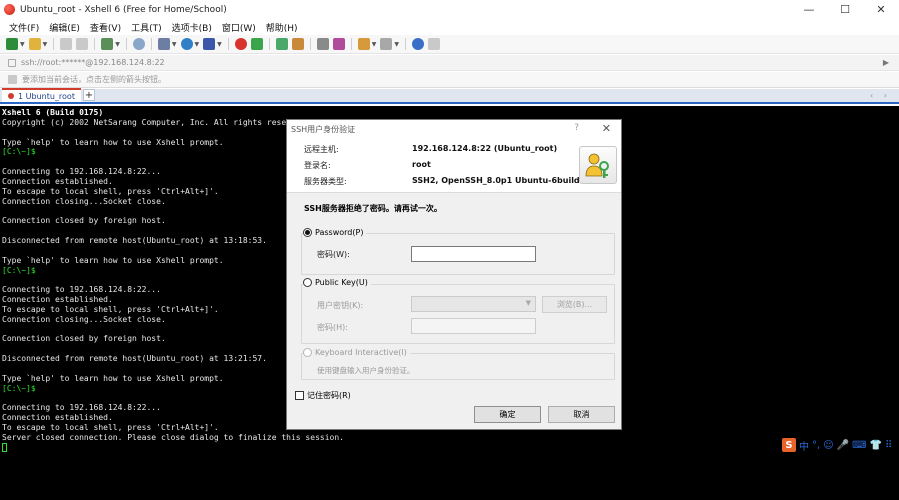 This screenshot has width=899, height=500. Describe the element at coordinates (9, 9) in the screenshot. I see `xshell-app-icon` at that location.